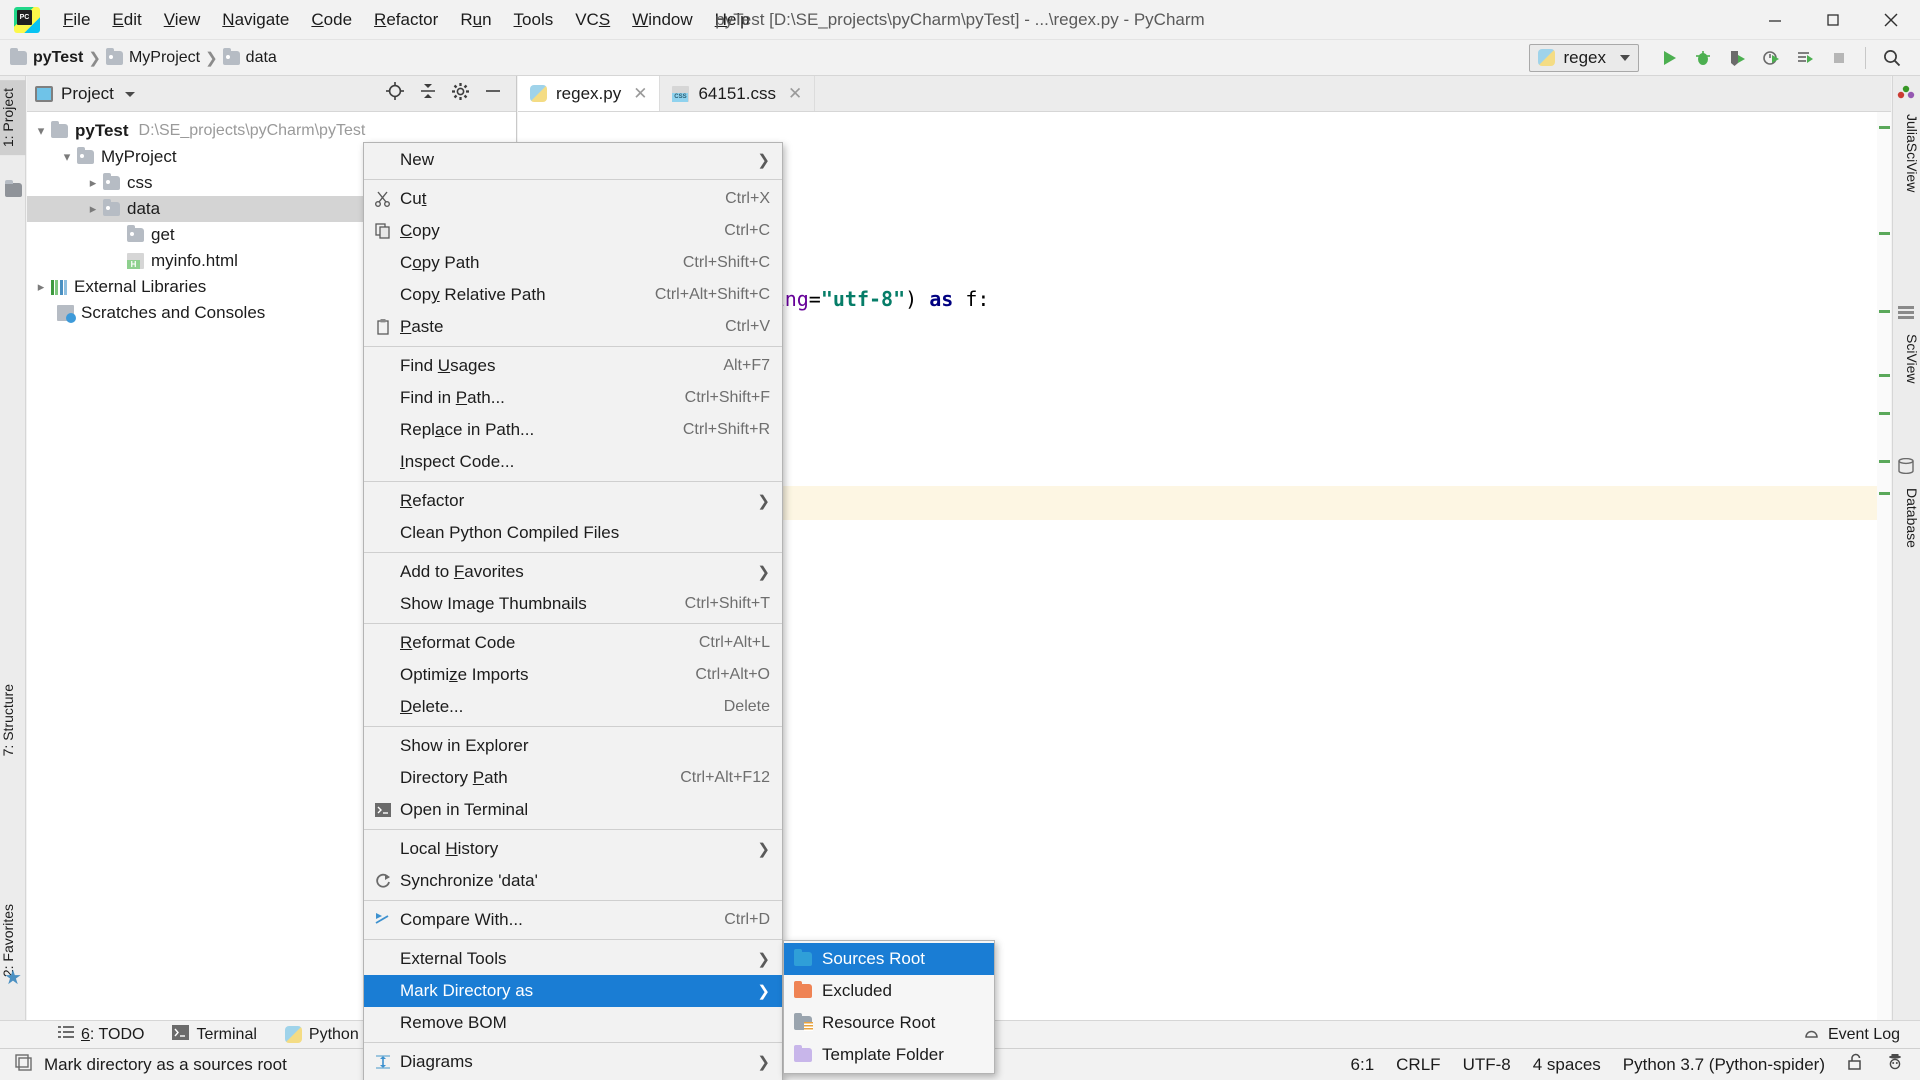 The width and height of the screenshot is (1920, 1080). Describe the element at coordinates (738, 93) in the screenshot. I see `editor-tab-64151-css: 64151.css ✕` at that location.